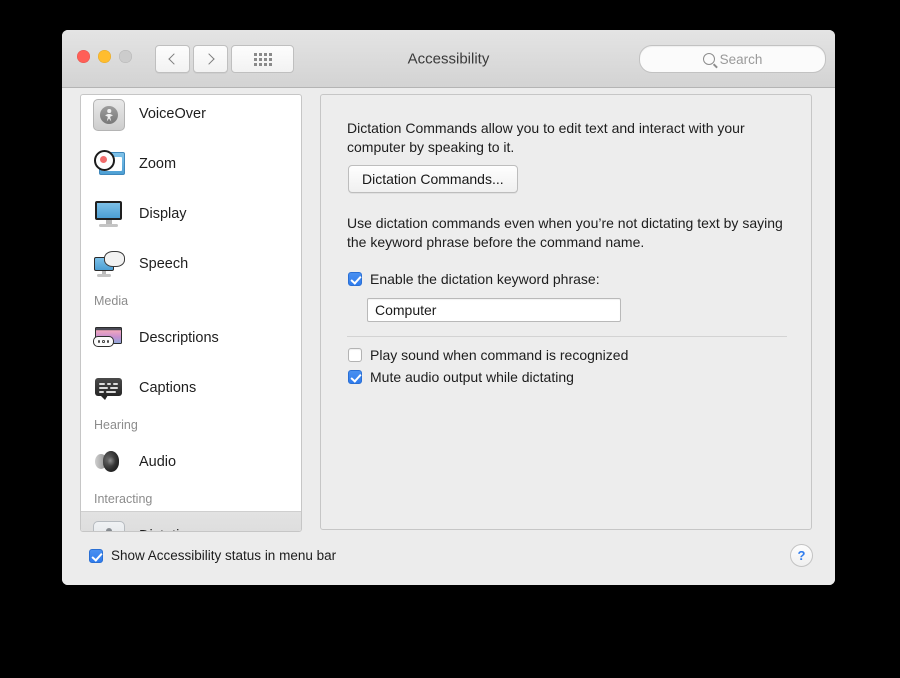  What do you see at coordinates (109, 525) in the screenshot?
I see `dictation-icon` at bounding box center [109, 525].